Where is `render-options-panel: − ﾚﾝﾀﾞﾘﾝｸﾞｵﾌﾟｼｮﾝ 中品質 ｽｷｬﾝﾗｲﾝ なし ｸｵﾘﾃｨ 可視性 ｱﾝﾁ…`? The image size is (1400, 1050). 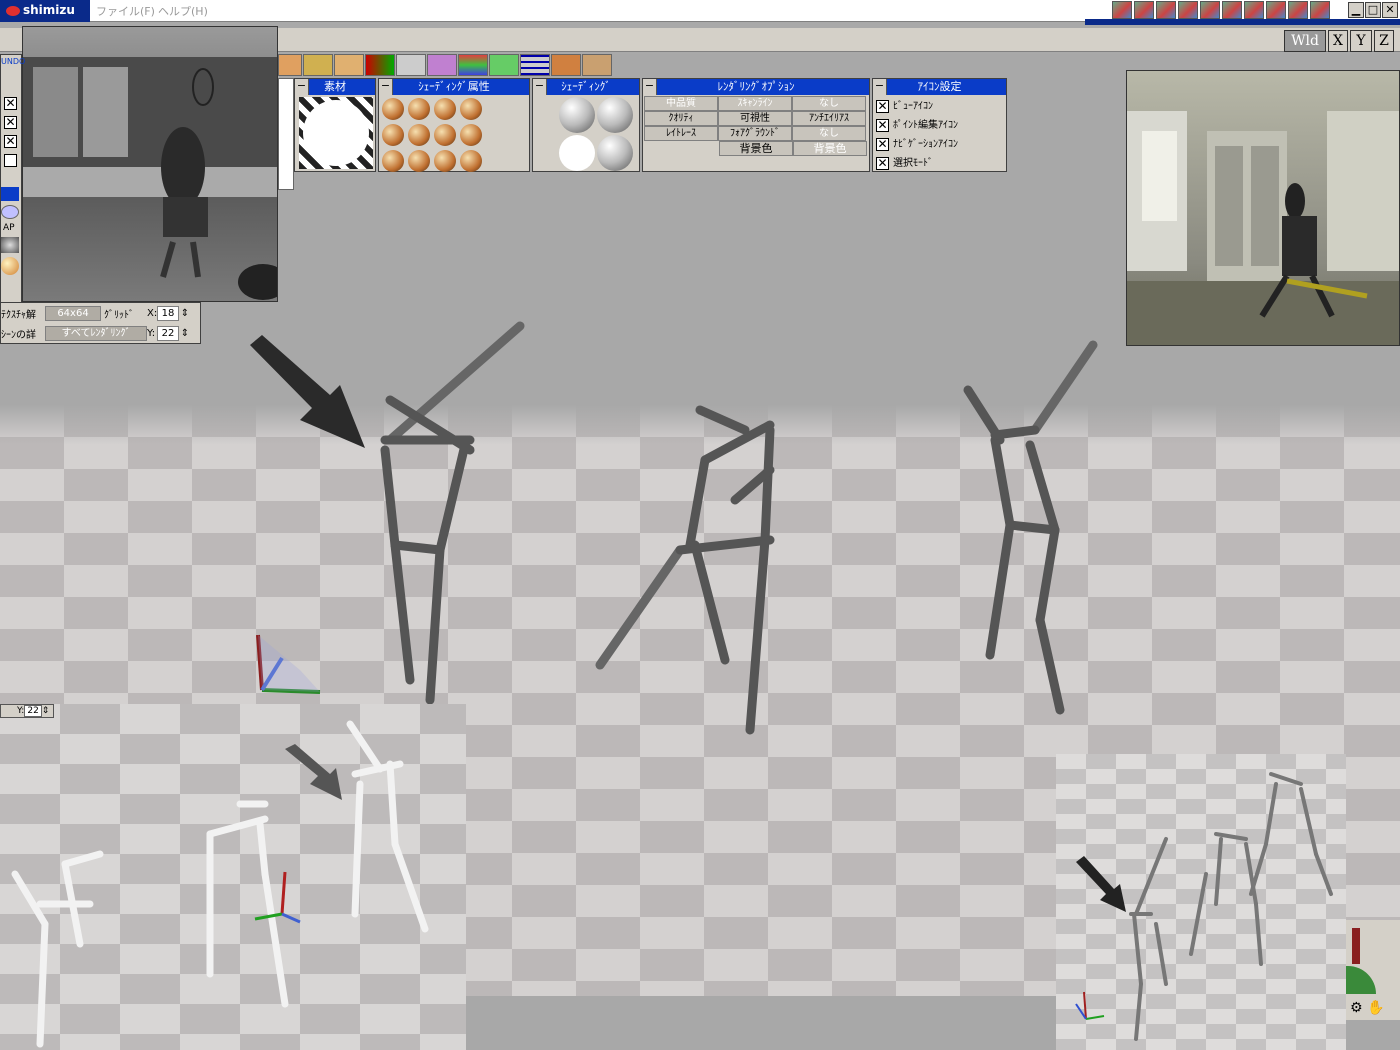 render-options-panel: − ﾚﾝﾀﾞﾘﾝｸﾞｵﾌﾟｼｮﾝ 中品質 ｽｷｬﾝﾗｲﾝ なし ｸｵﾘﾃｨ 可視性 ｱﾝﾁ… is located at coordinates (756, 125).